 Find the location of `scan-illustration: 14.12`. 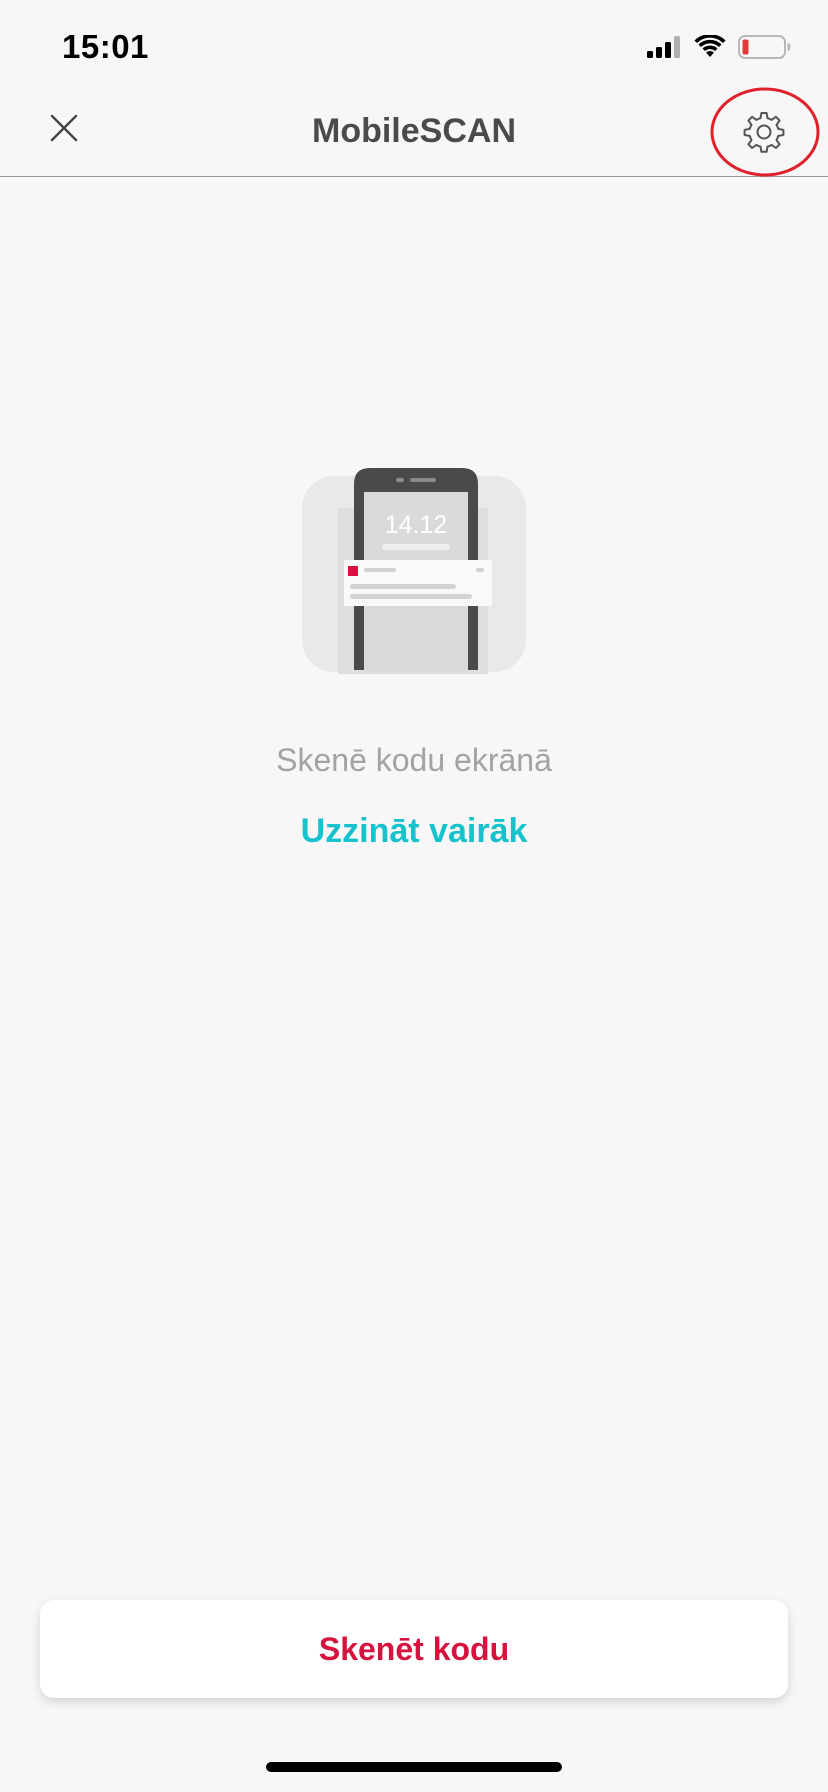

scan-illustration: 14.12 is located at coordinates (415, 569).